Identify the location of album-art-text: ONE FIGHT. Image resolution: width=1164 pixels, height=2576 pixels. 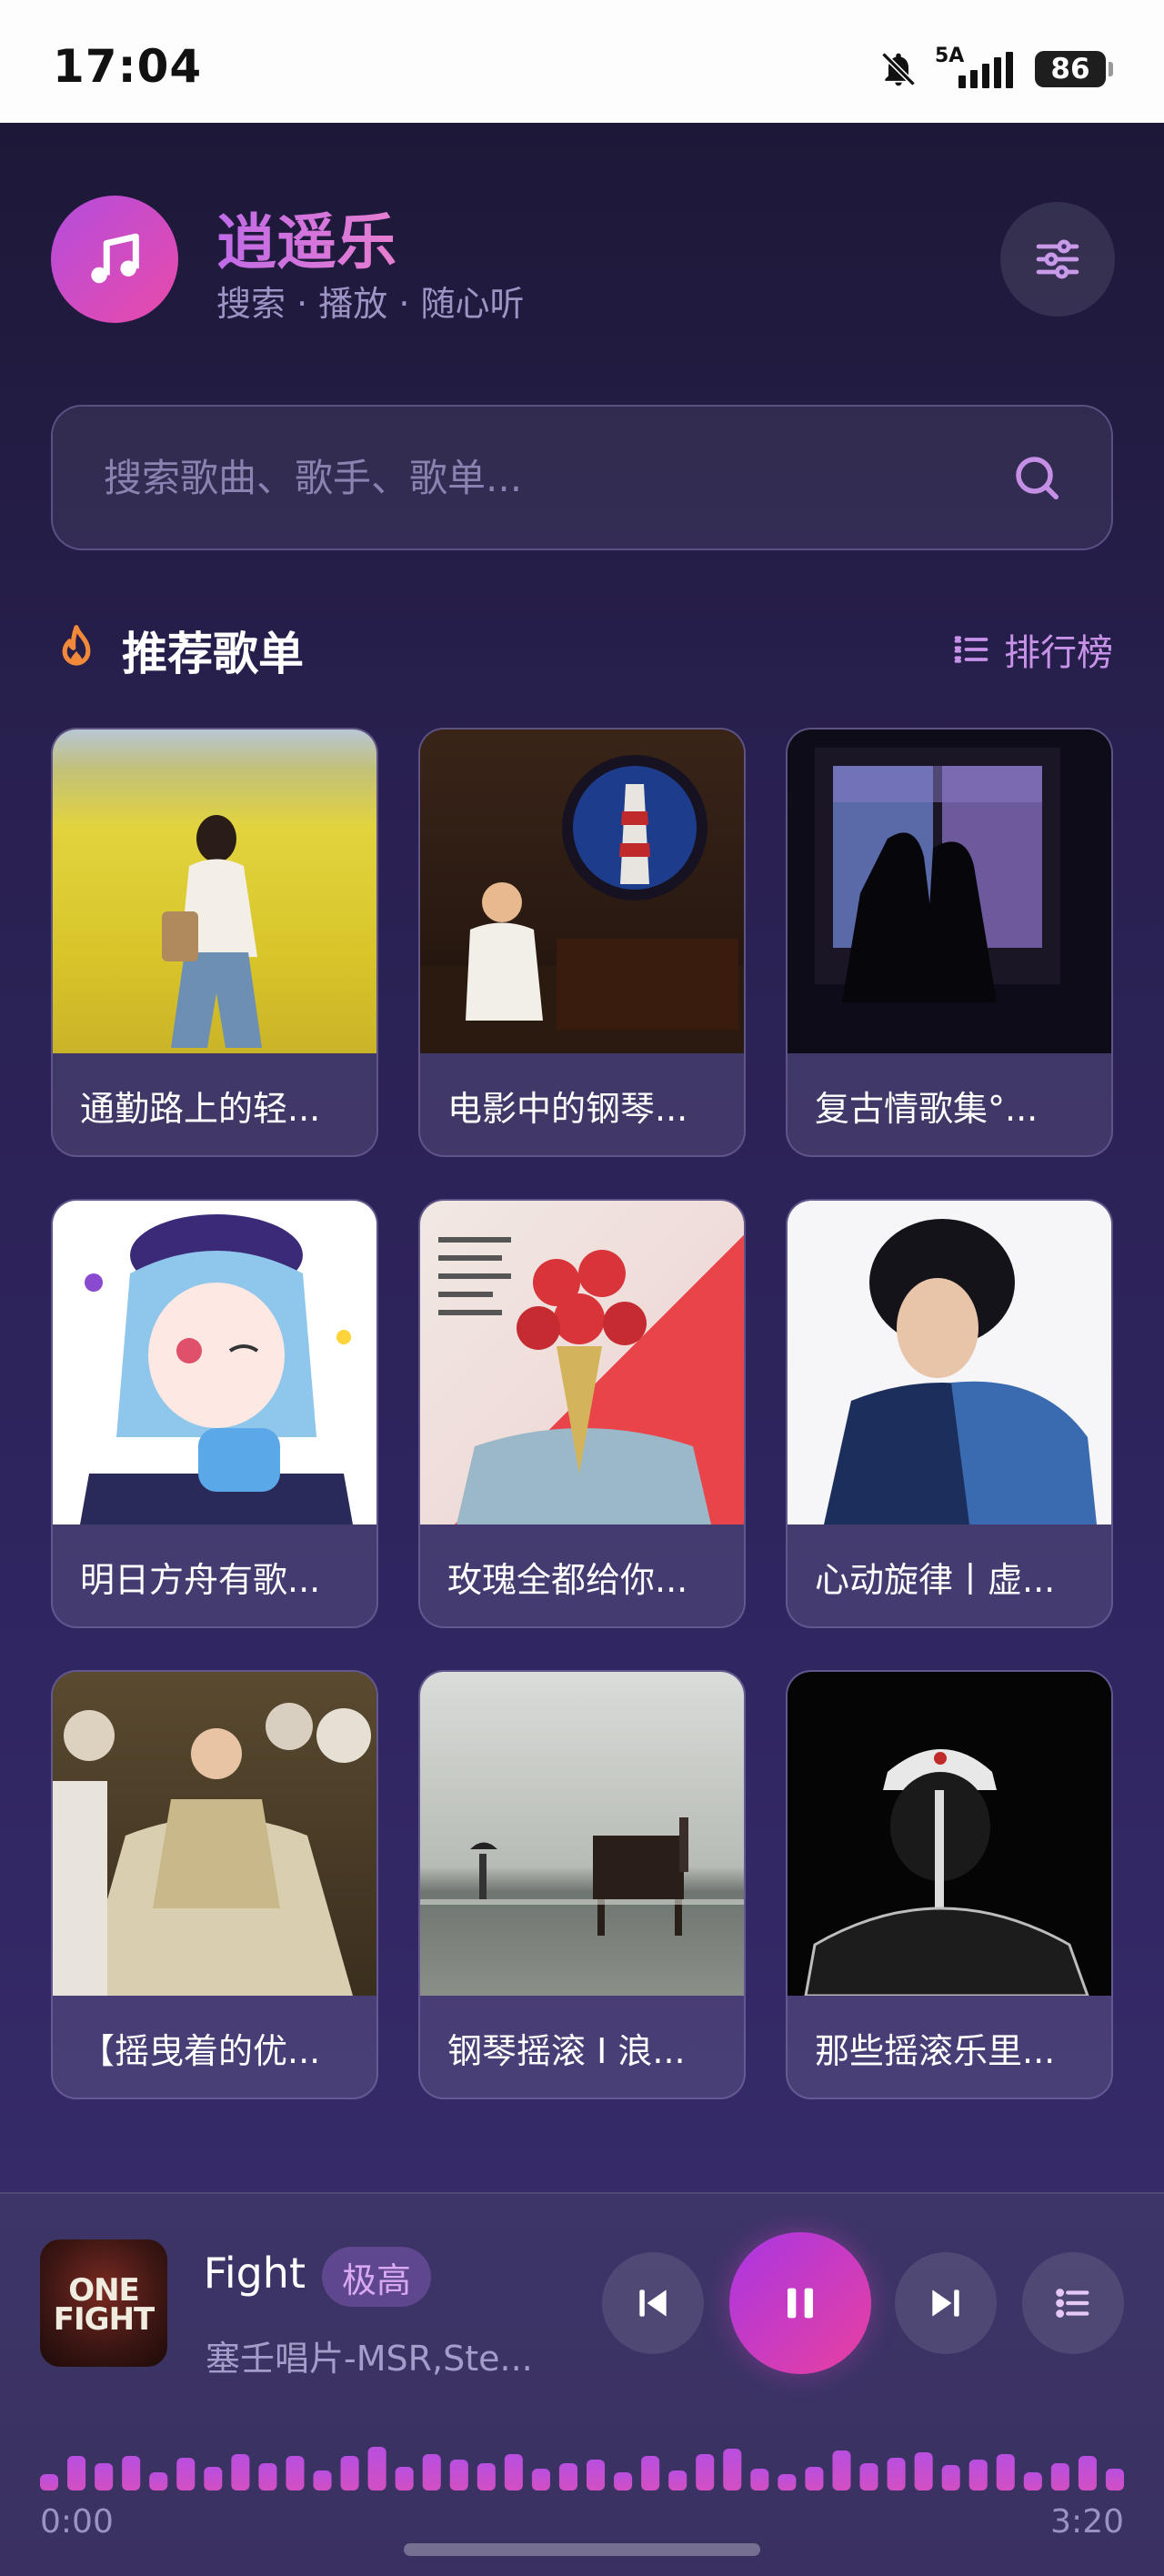
(104, 2305).